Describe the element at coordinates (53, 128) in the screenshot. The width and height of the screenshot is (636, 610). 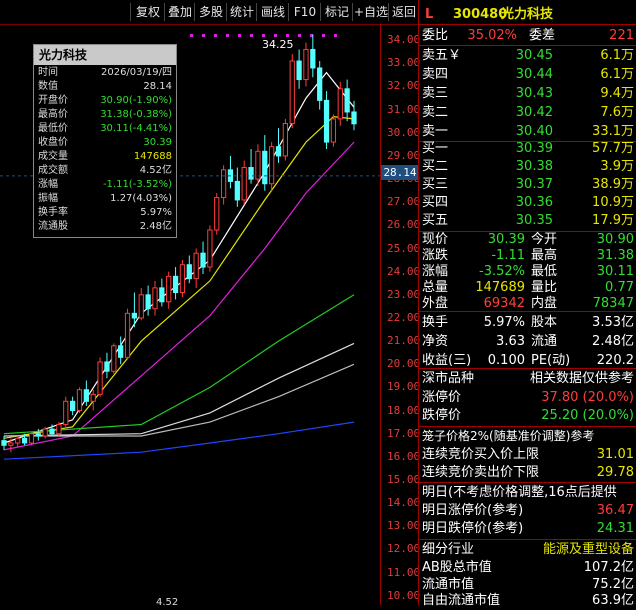
I see `popup-row-label: 最低价` at that location.